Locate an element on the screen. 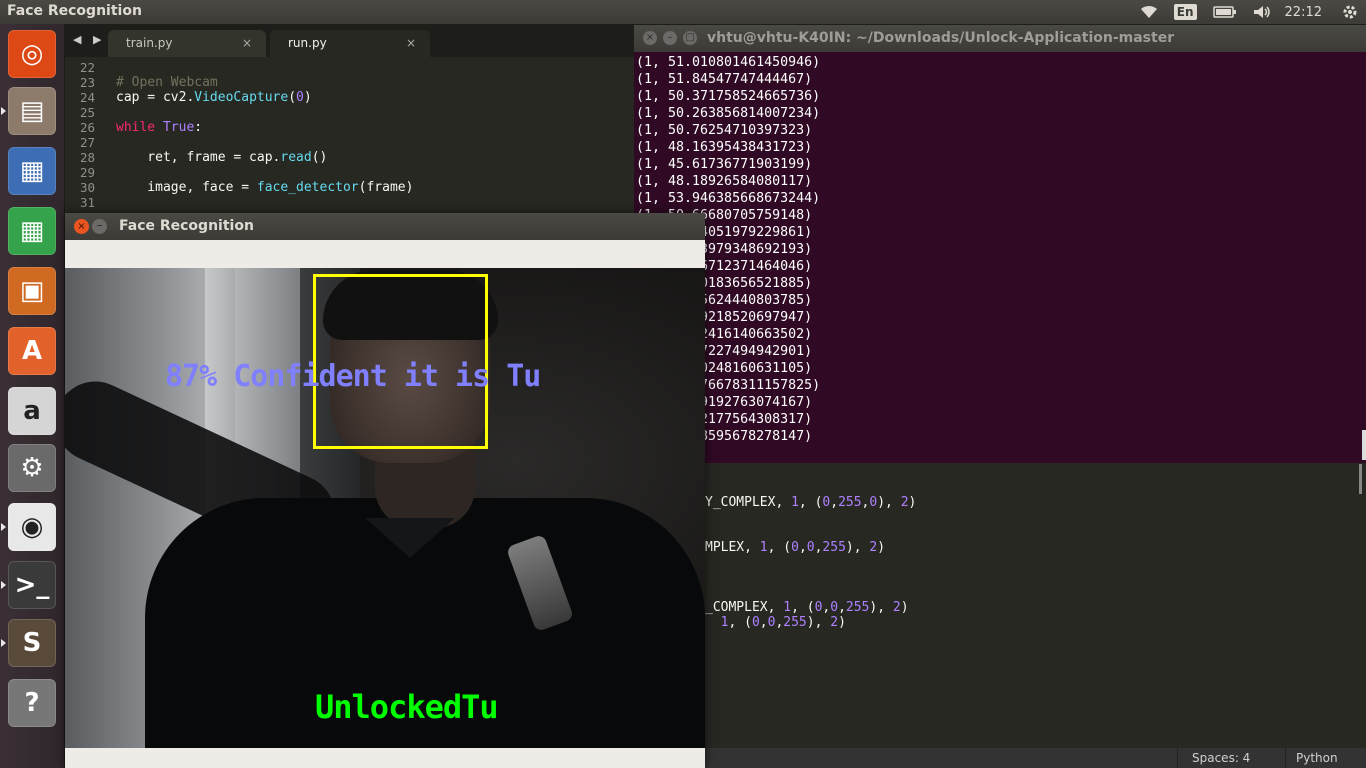 The image size is (1366, 768). launcher-ubuntu-software-icon: A is located at coordinates (32, 351).